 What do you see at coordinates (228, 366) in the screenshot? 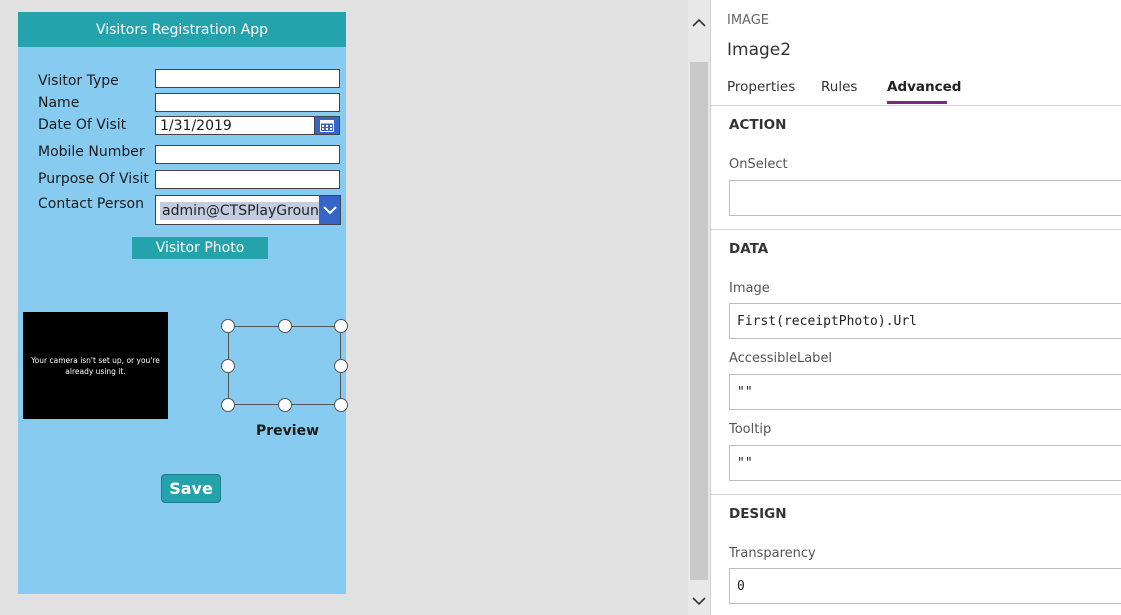
I see `resize-handle-left` at bounding box center [228, 366].